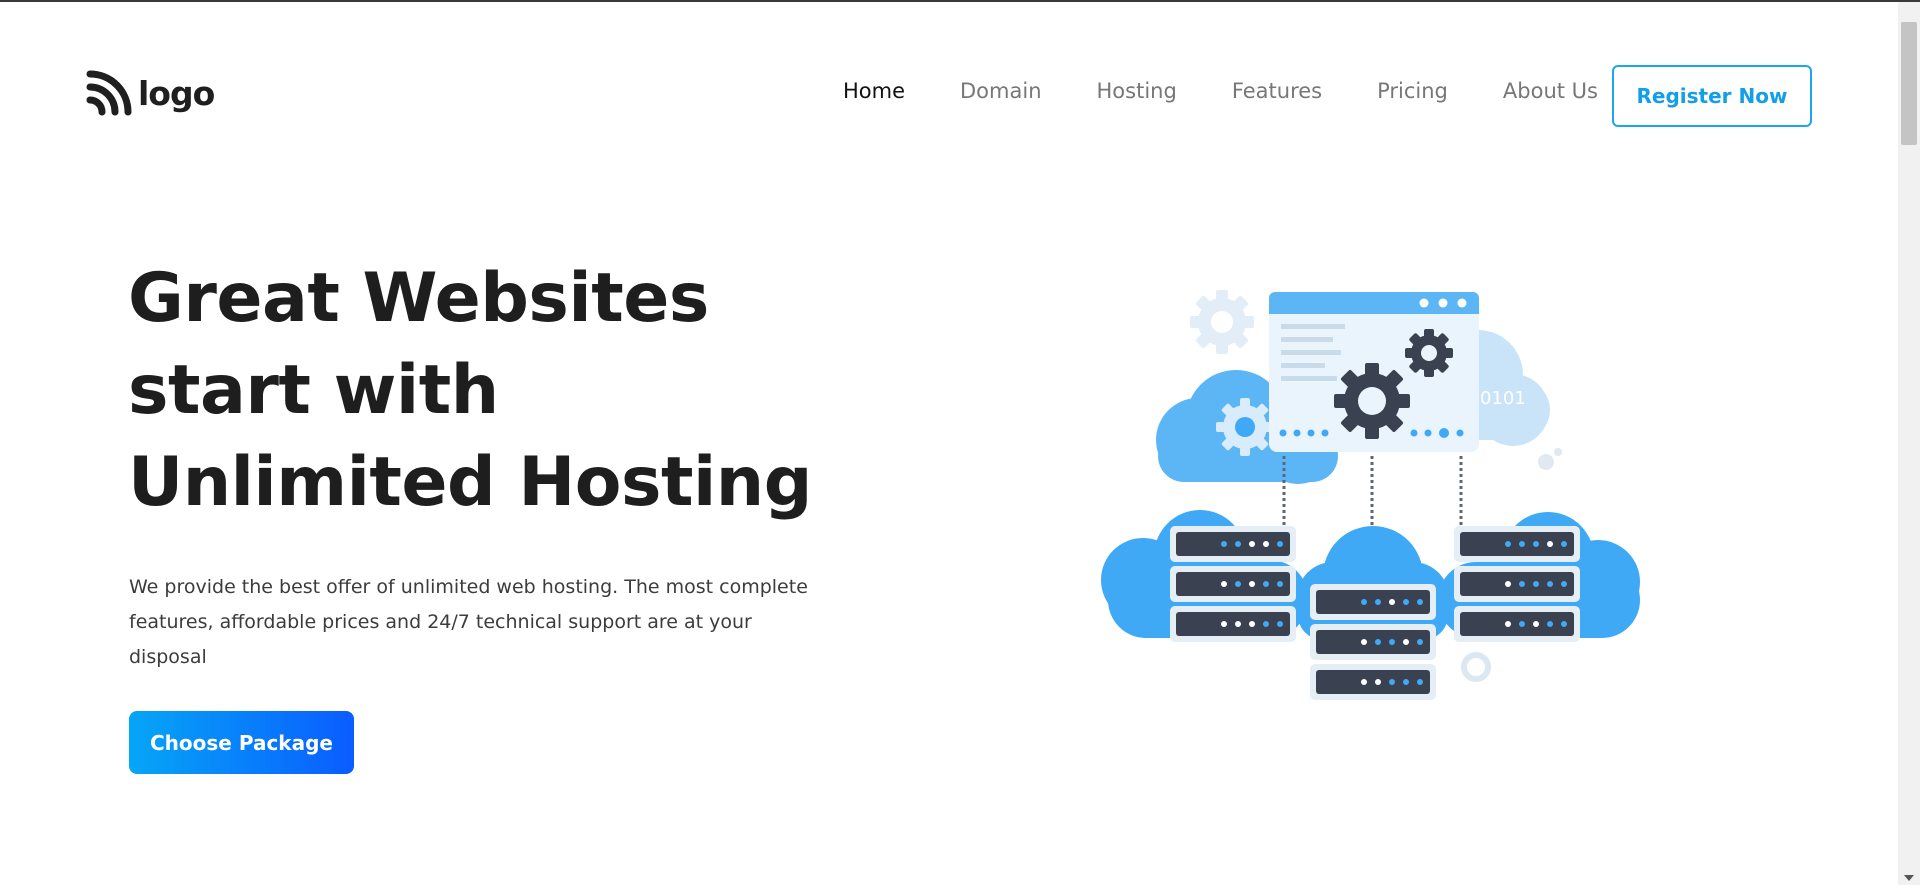  What do you see at coordinates (1517, 584) in the screenshot?
I see `server-stack-right` at bounding box center [1517, 584].